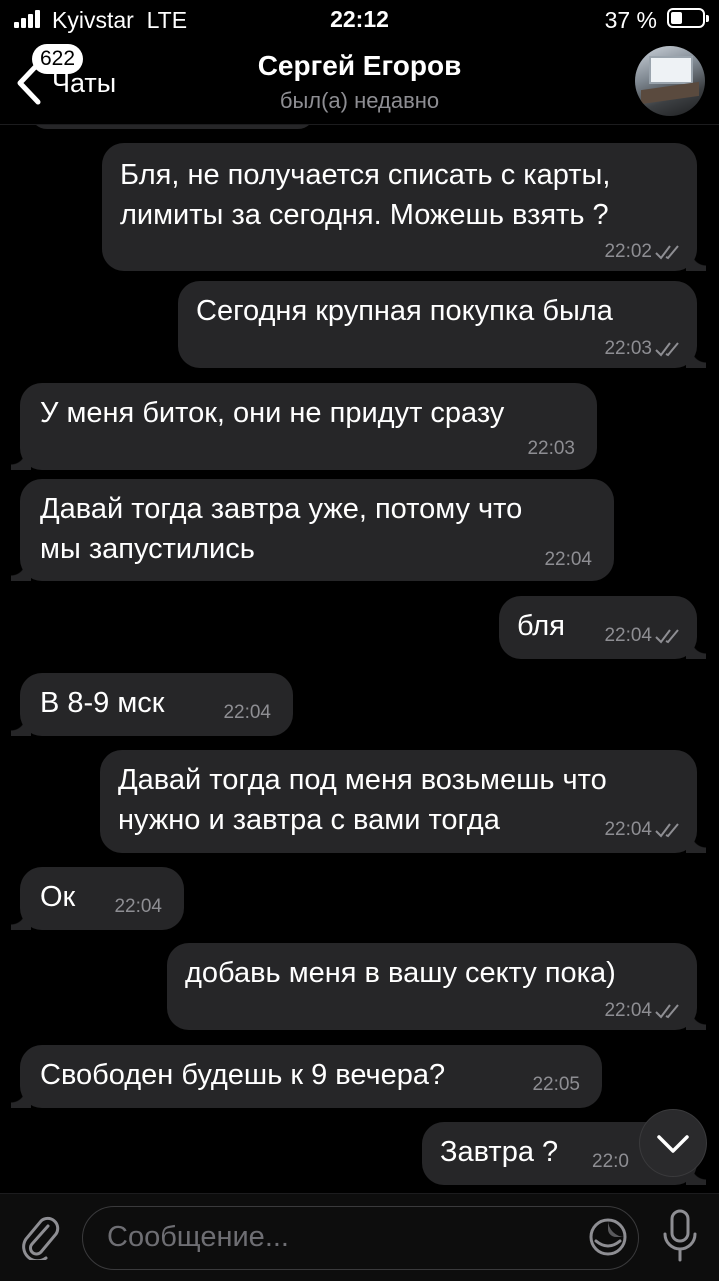 The width and height of the screenshot is (719, 1281). I want to click on message-text: бля, so click(541, 626).